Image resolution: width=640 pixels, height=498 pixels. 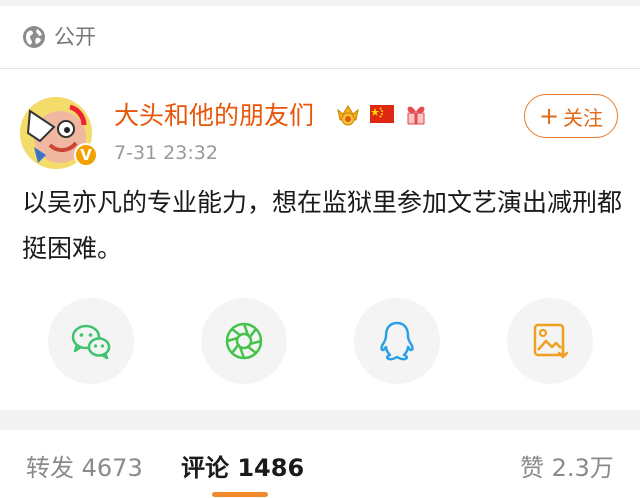 I want to click on qq-icon, so click(x=397, y=341).